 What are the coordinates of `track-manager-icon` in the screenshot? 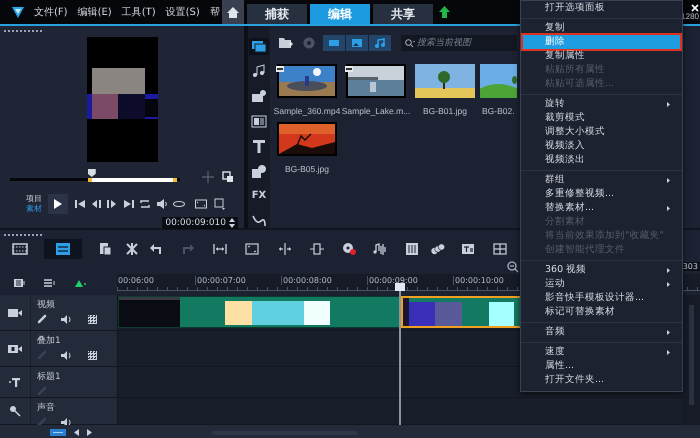 It's located at (20, 283).